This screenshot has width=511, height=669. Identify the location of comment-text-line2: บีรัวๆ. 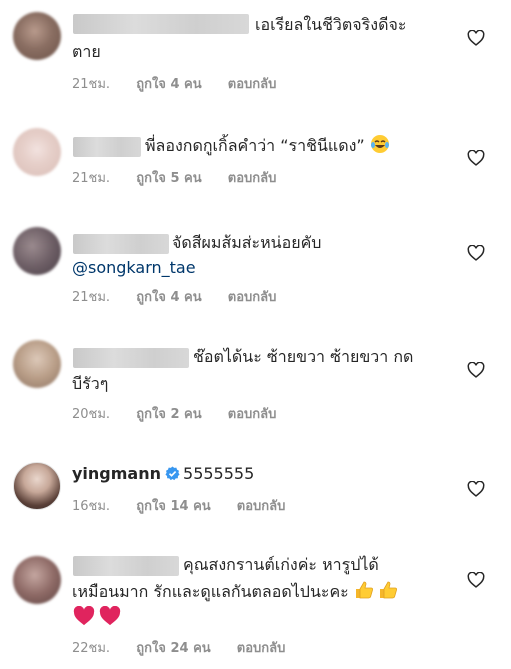
(90, 383).